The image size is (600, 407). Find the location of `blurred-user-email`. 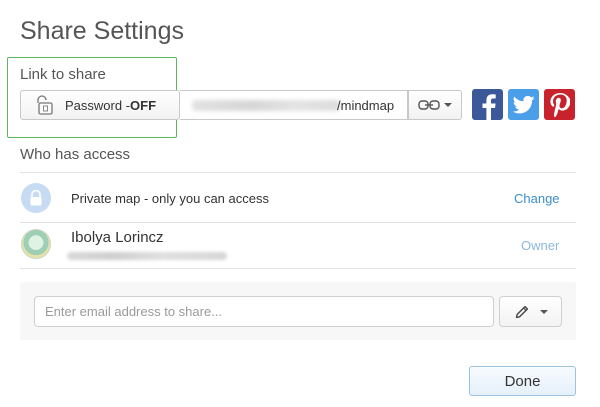

blurred-user-email is located at coordinates (147, 256).